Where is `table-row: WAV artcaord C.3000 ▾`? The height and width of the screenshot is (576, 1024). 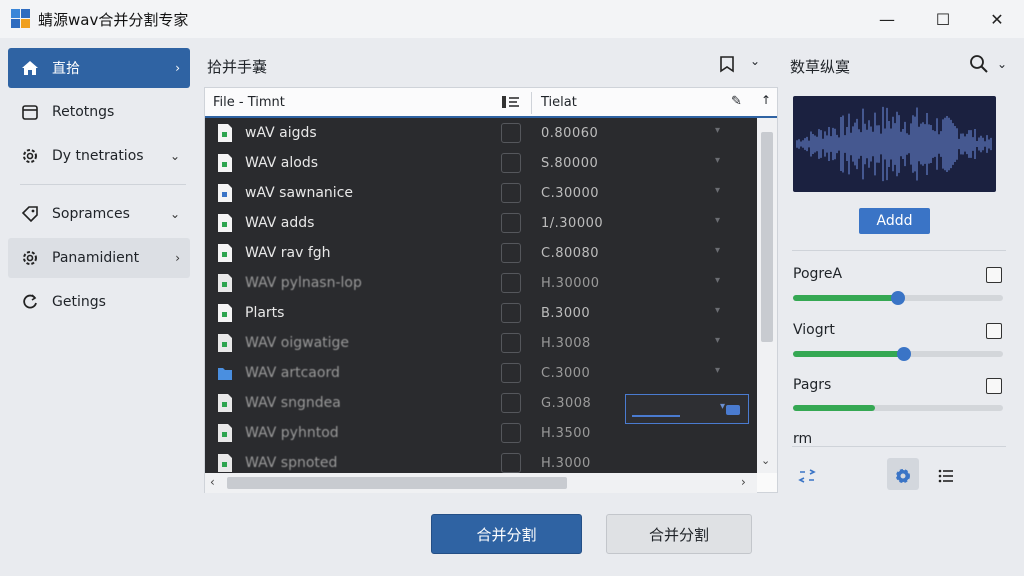
table-row: WAV artcaord C.3000 ▾ is located at coordinates (481, 373).